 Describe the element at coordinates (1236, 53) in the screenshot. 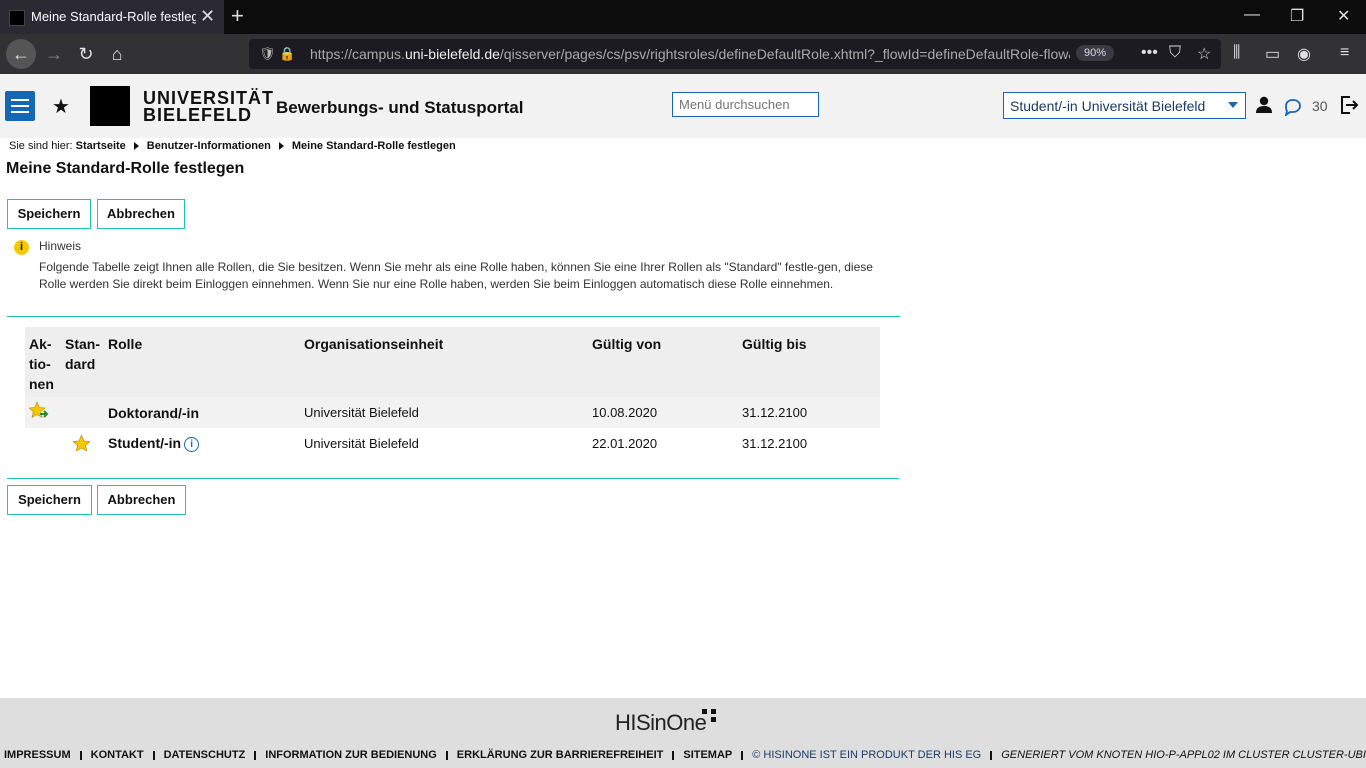

I see `library-icon: ⫼` at that location.